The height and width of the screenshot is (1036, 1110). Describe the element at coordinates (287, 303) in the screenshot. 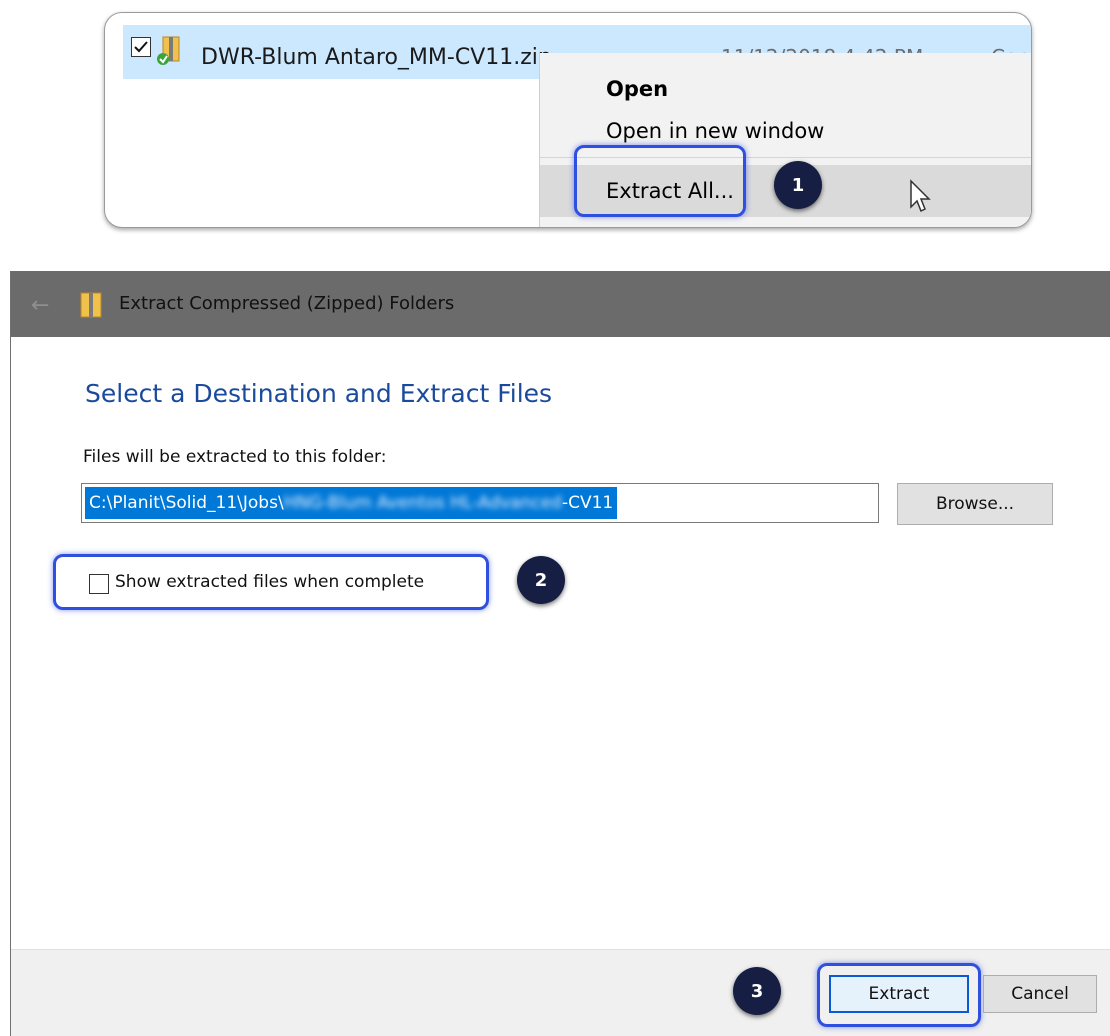

I see `dialog-title: Extract Compressed (Zipped) Folders` at that location.